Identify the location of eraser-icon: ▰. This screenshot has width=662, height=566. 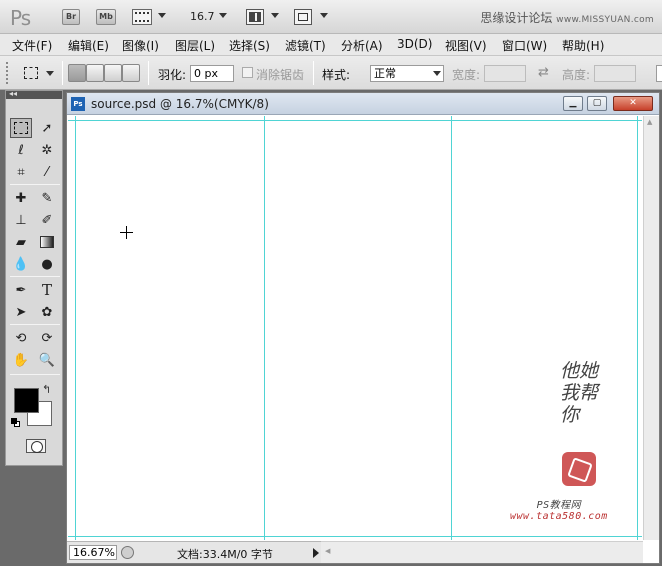
(21, 242).